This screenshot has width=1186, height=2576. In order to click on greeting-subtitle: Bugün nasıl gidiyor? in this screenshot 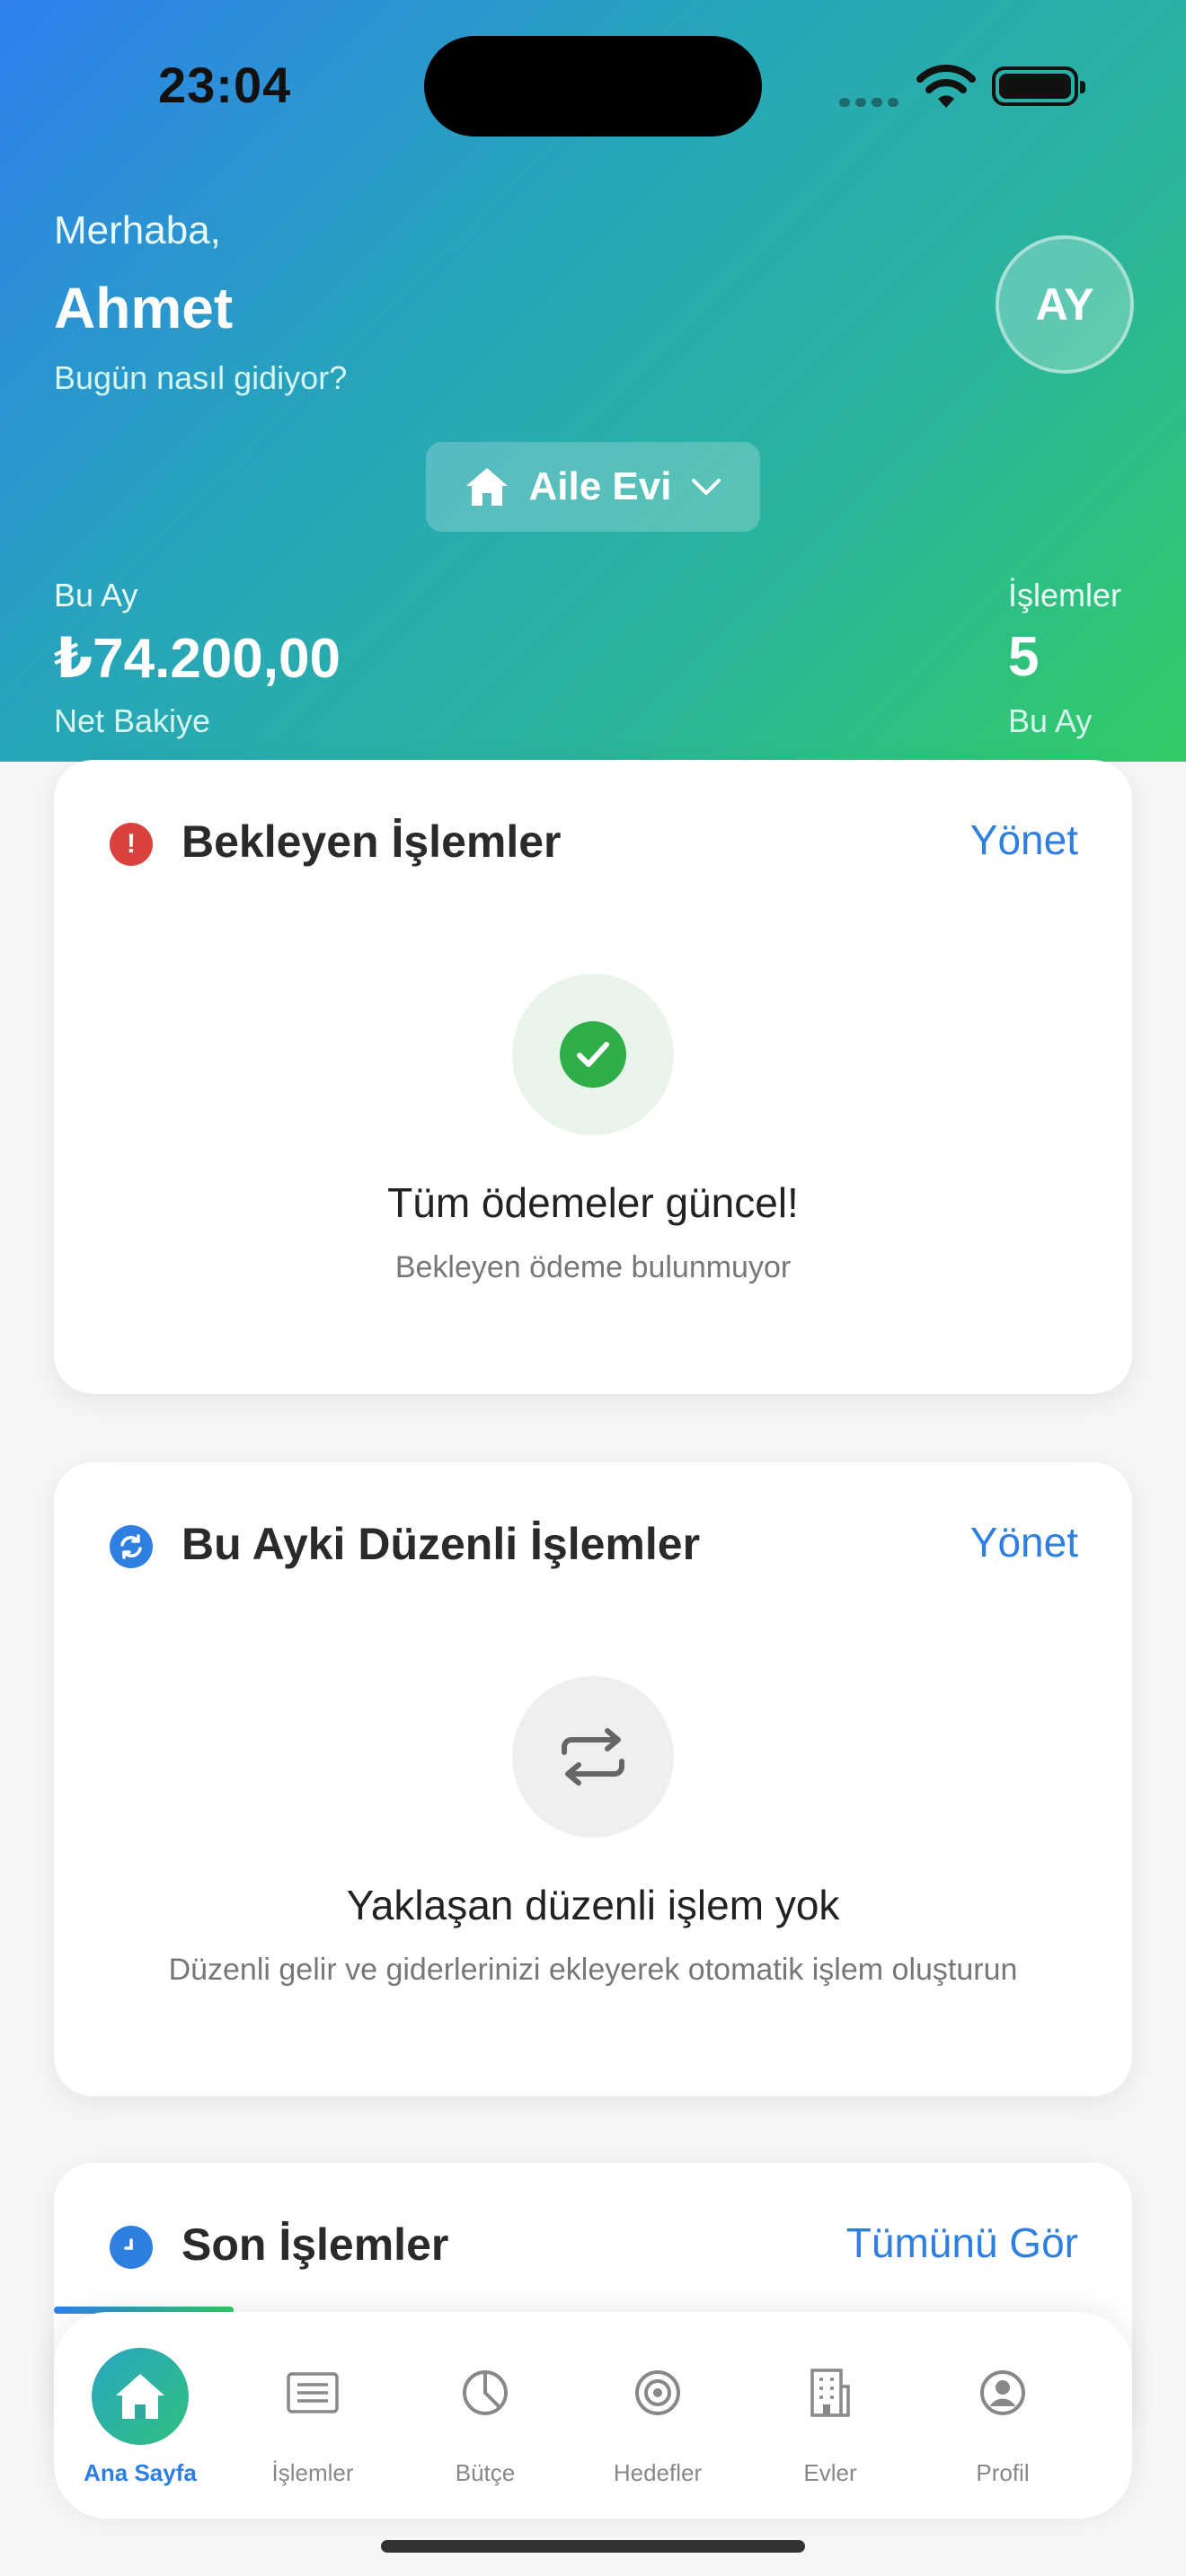, I will do `click(201, 377)`.